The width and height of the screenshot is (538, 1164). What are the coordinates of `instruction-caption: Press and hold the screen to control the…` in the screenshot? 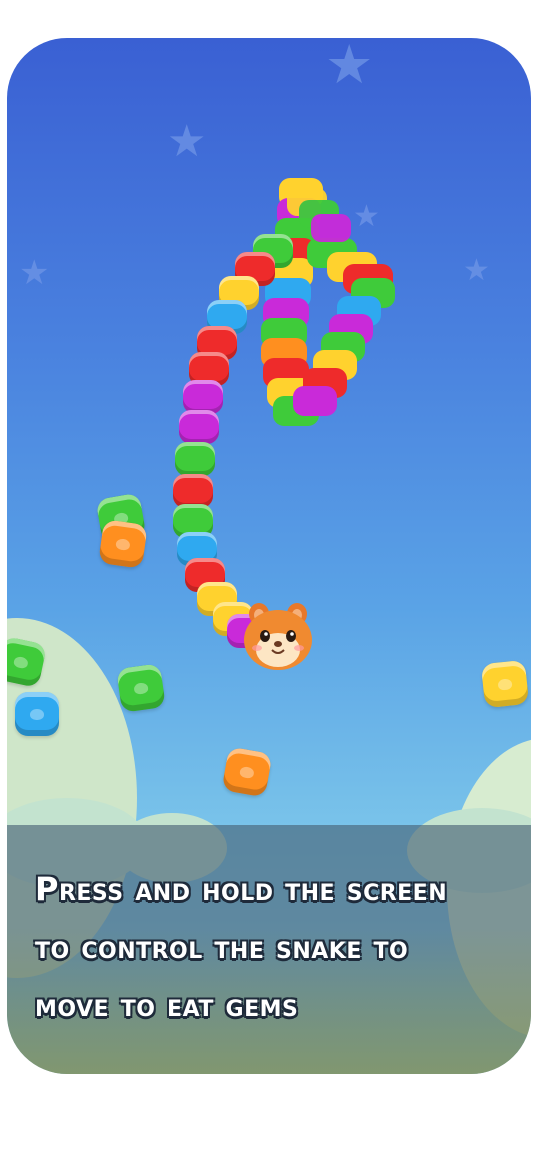 It's located at (275, 947).